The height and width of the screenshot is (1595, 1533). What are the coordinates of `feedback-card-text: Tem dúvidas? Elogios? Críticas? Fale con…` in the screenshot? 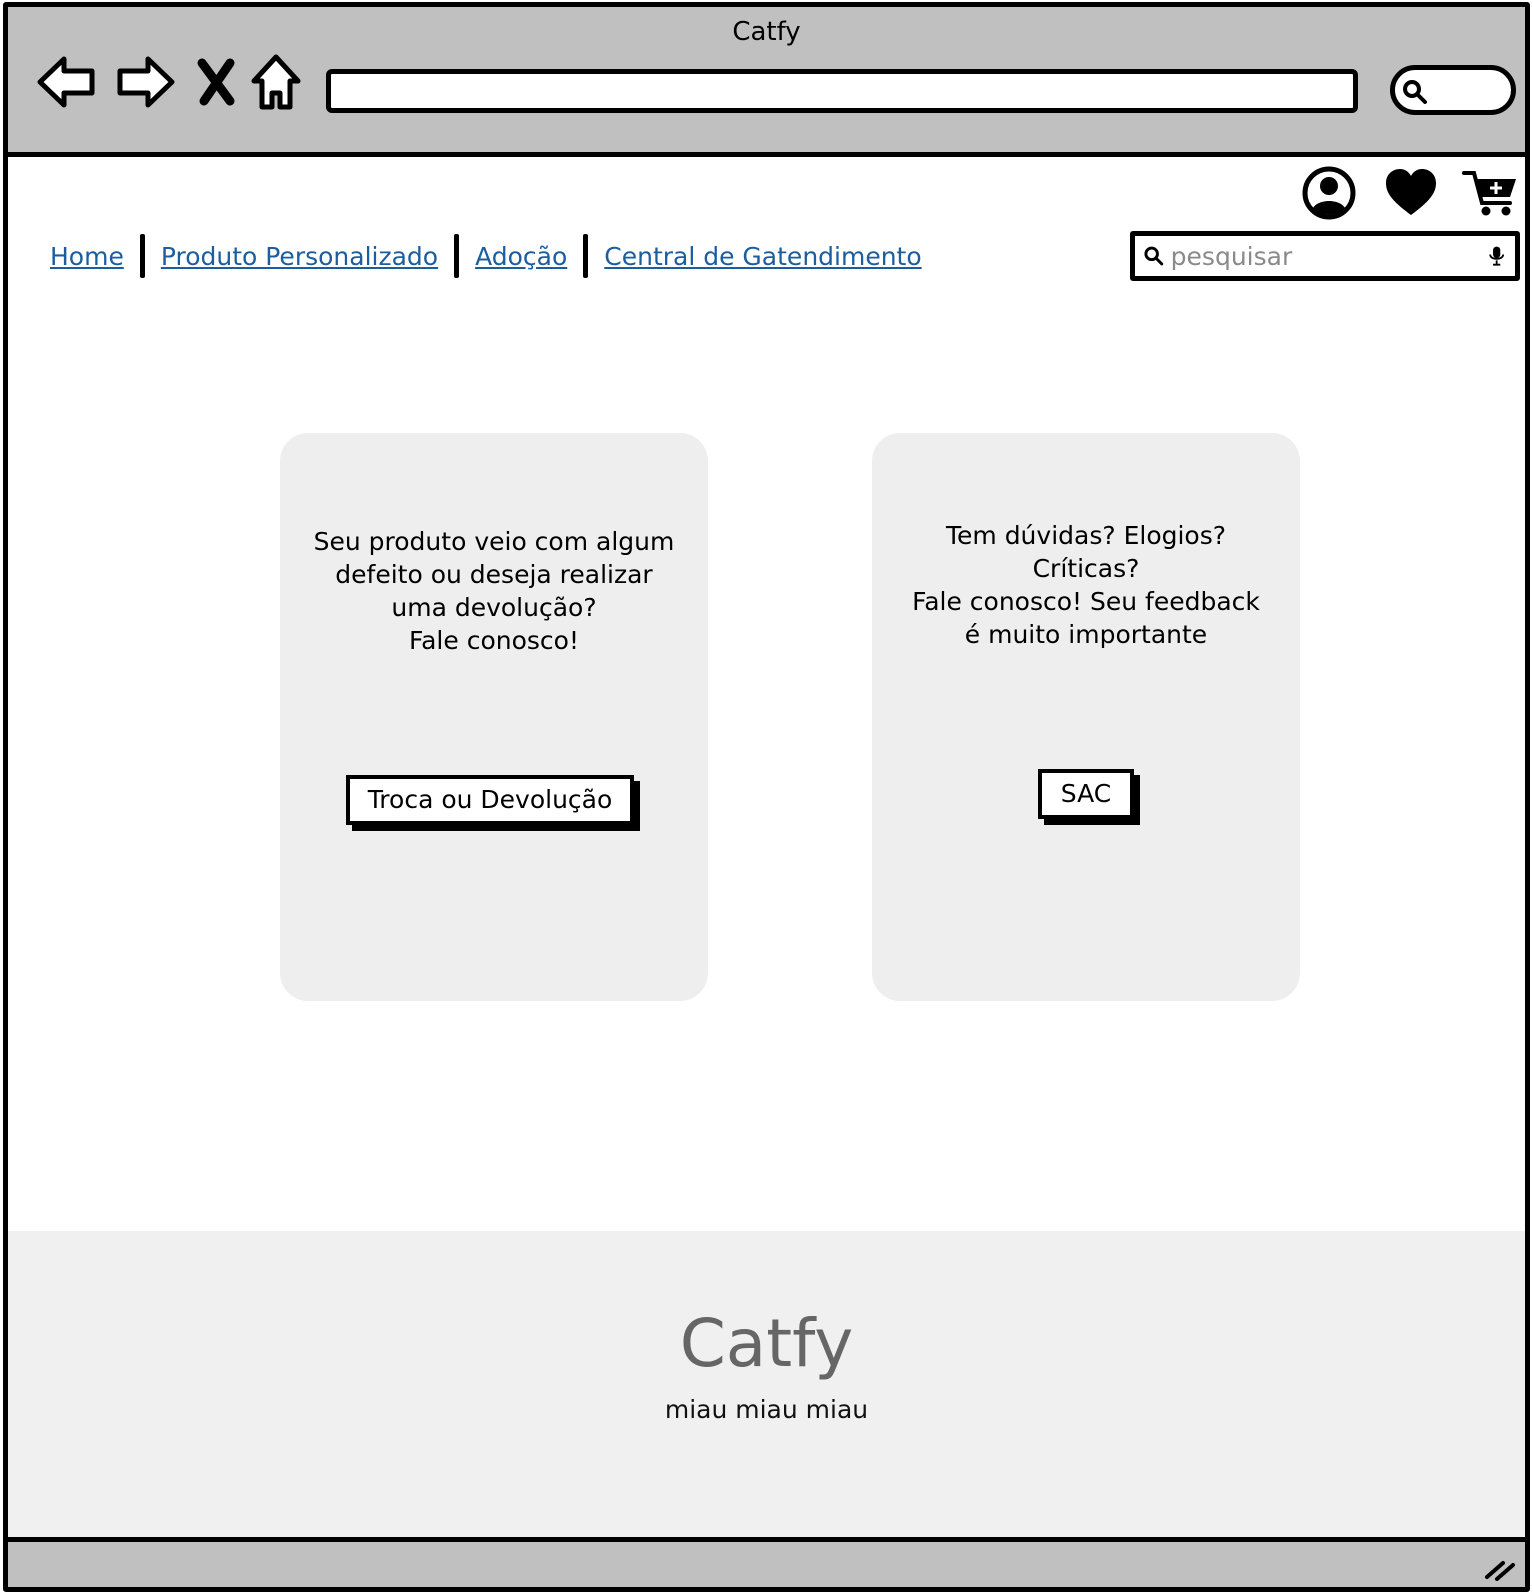 It's located at (1086, 585).